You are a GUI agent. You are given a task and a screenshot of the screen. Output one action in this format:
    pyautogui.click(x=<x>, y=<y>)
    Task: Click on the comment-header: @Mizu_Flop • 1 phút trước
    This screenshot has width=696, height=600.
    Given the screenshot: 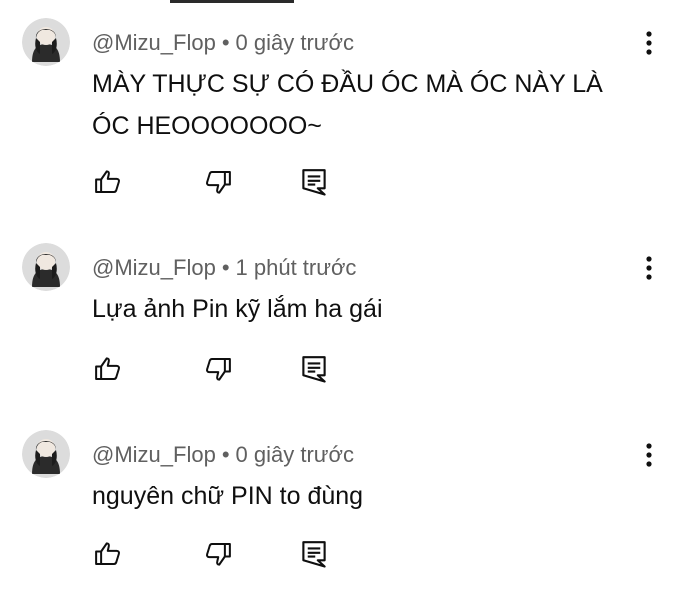 What is the action you would take?
    pyautogui.click(x=224, y=268)
    